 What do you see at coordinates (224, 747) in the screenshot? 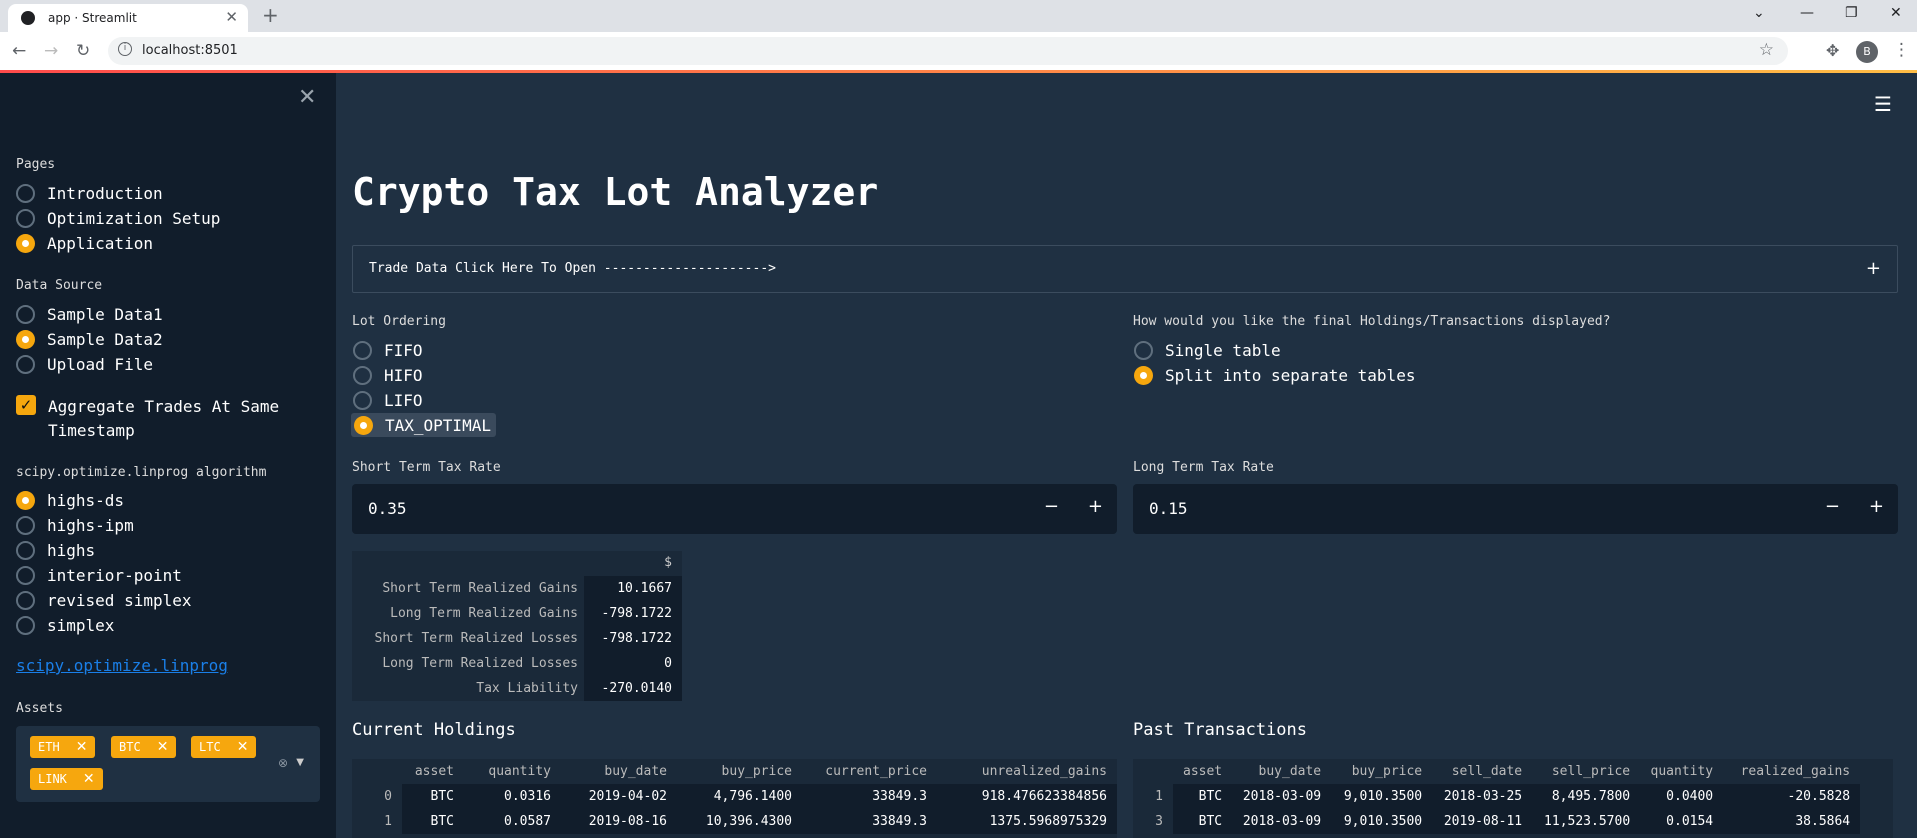
I see `asset-chip-ltc: LTC ✕` at bounding box center [224, 747].